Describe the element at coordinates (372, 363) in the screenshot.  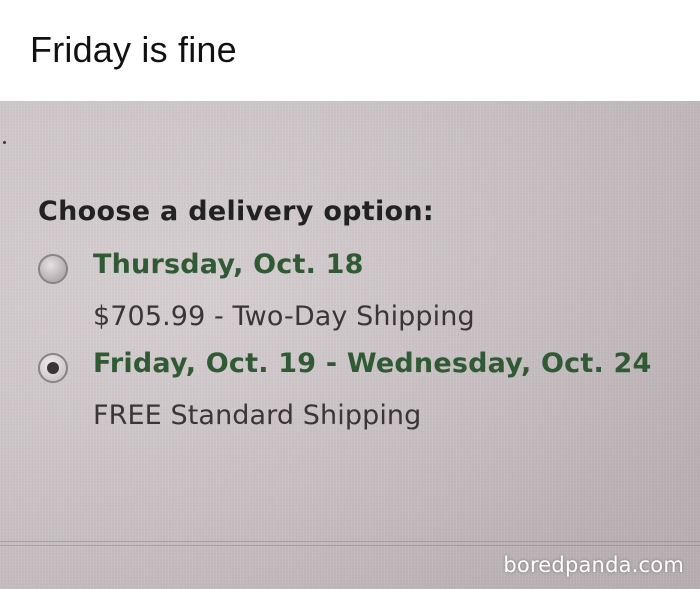
I see `delivery-option-date: Friday, Oct. 19 - Wednesday, Oct. 24` at that location.